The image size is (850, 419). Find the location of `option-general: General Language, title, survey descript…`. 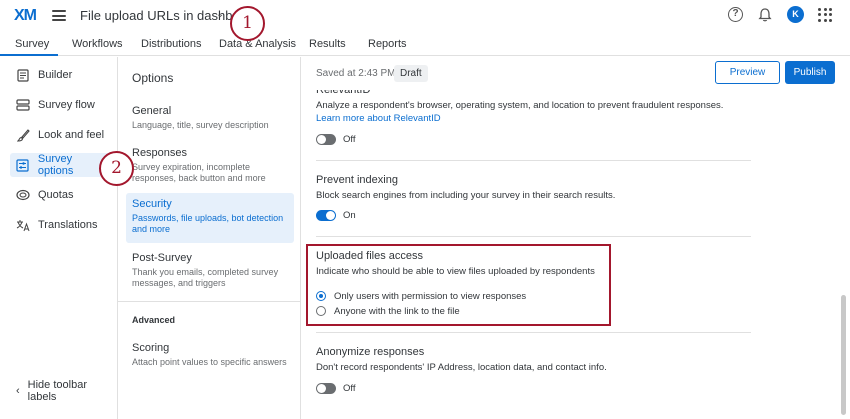

option-general: General Language, title, survey descript… is located at coordinates (210, 118).